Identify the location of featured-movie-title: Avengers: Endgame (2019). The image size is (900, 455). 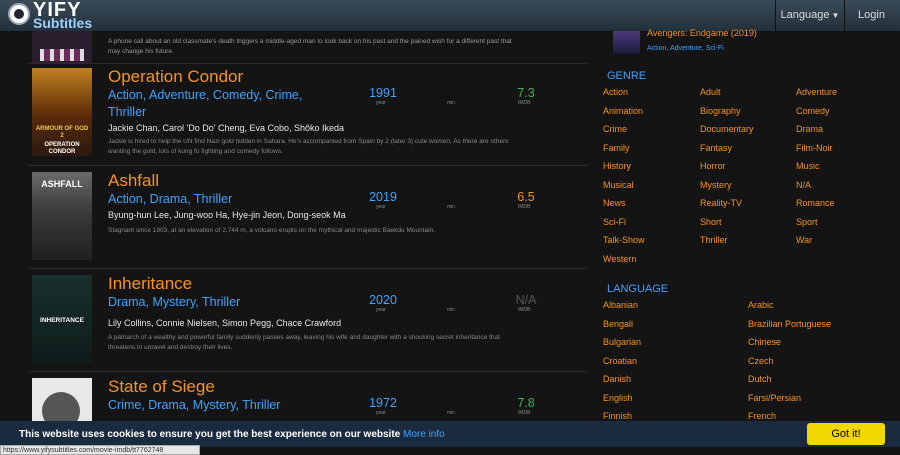
(702, 33).